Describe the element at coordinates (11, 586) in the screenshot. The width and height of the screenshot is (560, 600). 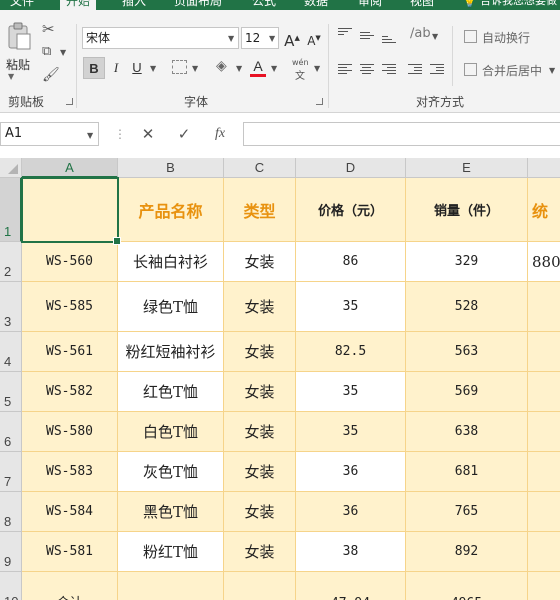
I see `row-header: 10` at that location.